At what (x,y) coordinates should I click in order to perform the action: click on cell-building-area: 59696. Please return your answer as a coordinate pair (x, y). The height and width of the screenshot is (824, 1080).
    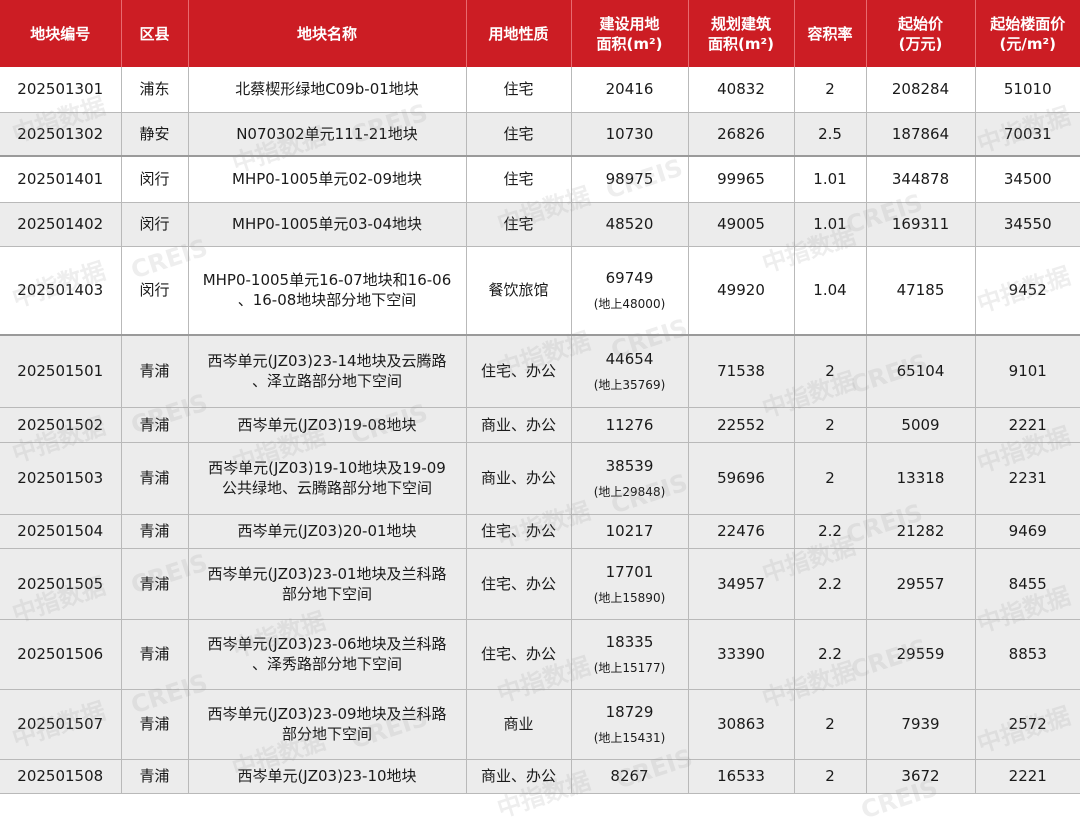
    Looking at the image, I should click on (741, 478).